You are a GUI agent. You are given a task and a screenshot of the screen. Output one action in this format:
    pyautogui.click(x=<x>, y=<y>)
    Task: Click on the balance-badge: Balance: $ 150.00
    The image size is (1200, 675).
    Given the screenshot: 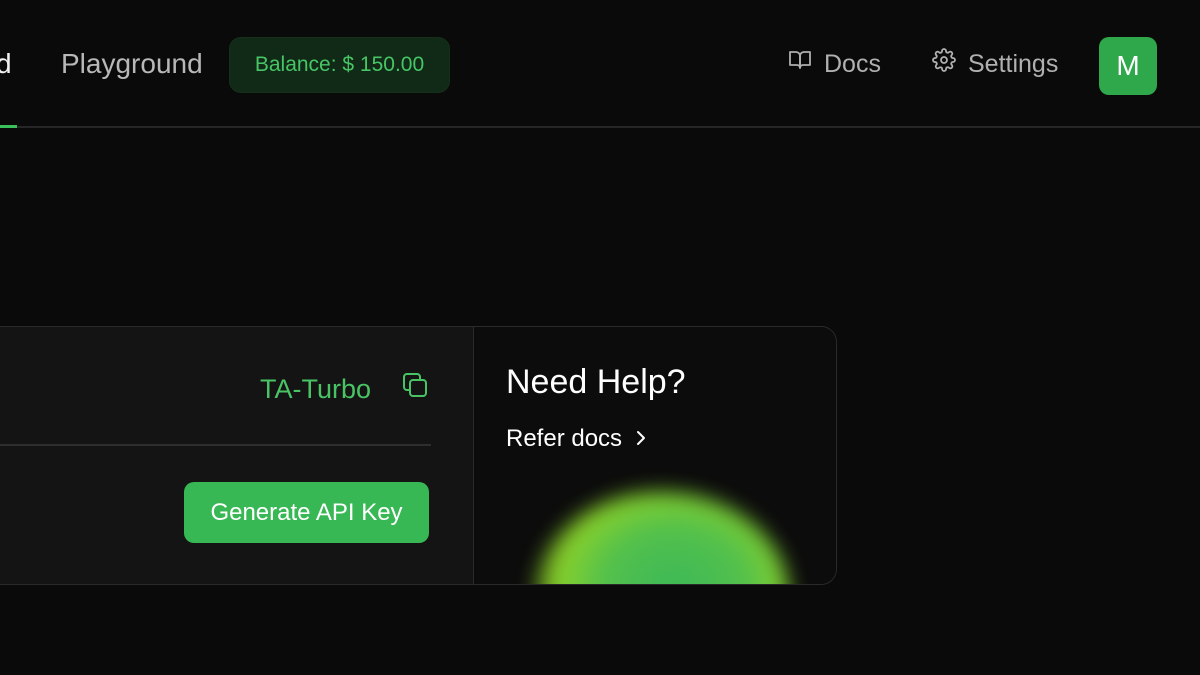 What is the action you would take?
    pyautogui.click(x=339, y=65)
    